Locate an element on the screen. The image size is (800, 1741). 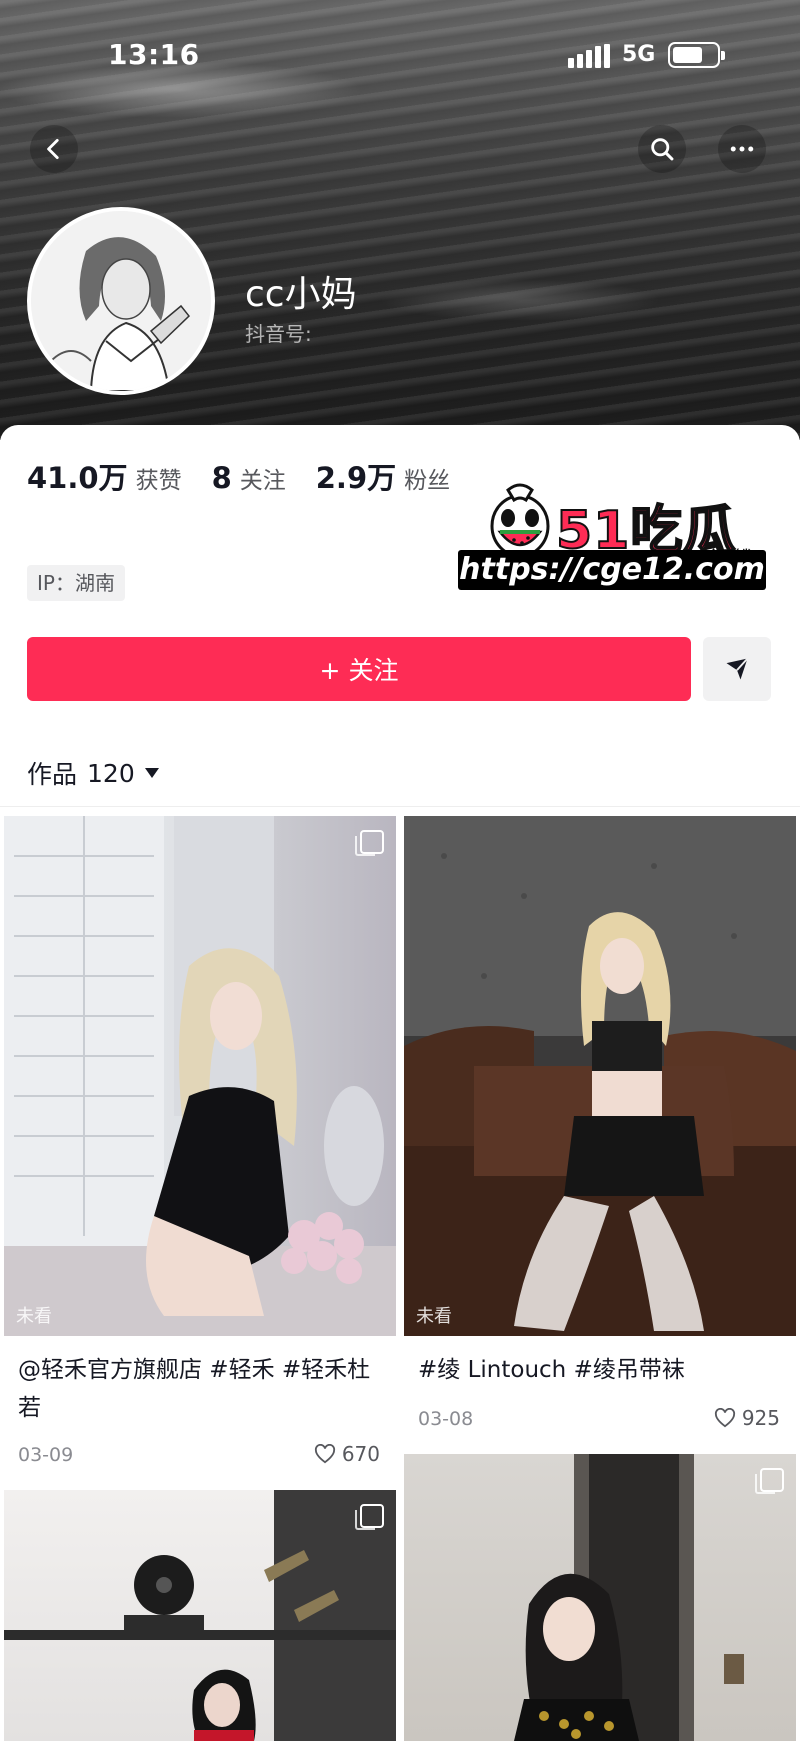
stat-followers: 2.9万 粉丝 is located at coordinates (383, 476).